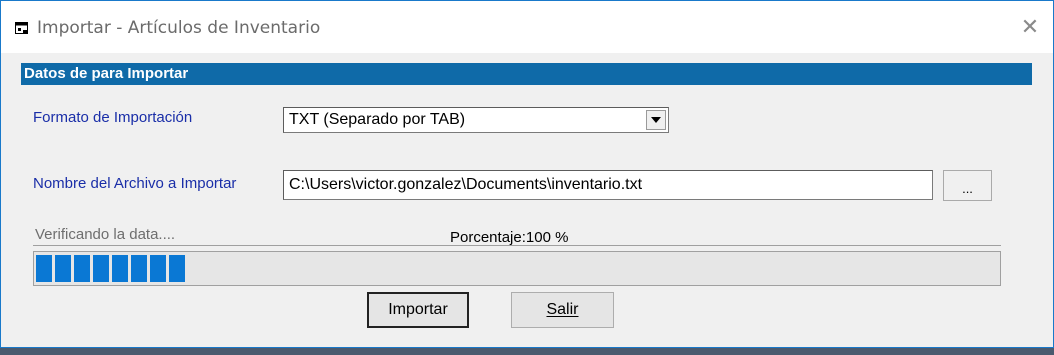  Describe the element at coordinates (608, 185) in the screenshot. I see `file-path-input` at that location.